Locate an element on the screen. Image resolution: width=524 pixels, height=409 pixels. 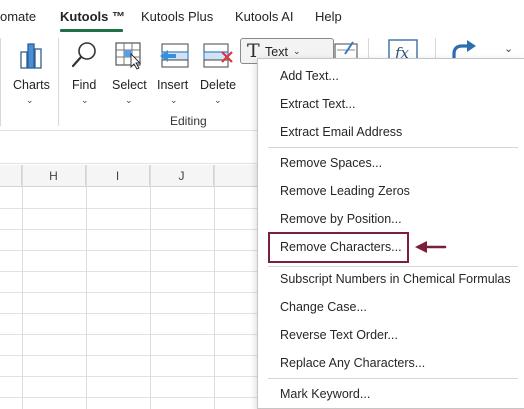
select-label: Select is located at coordinates (129, 85).